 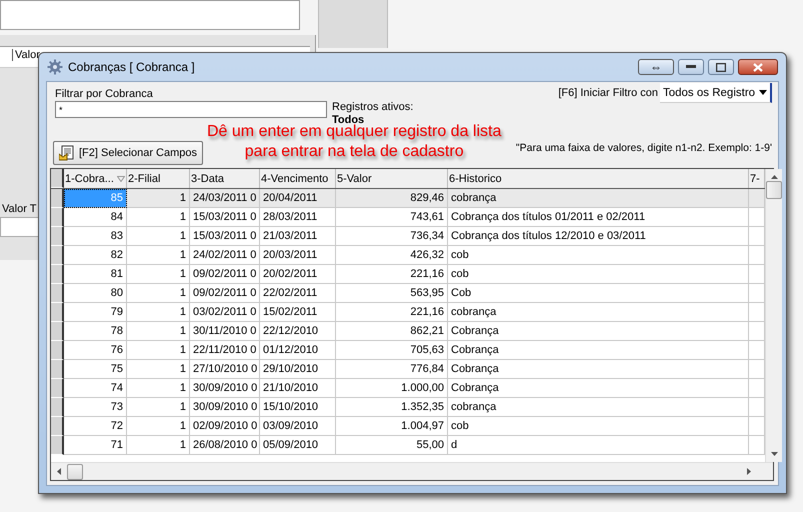 I want to click on table-row: 79 1 03/02/2011 0 15/02/2011 221,16 cobrança, so click(x=408, y=312).